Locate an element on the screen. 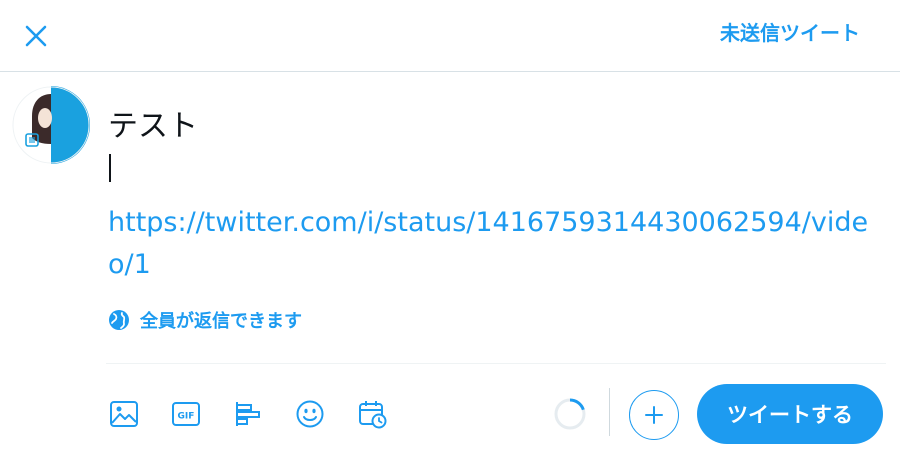 This screenshot has height=454, width=900. add-gif-button: GIF is located at coordinates (186, 414).